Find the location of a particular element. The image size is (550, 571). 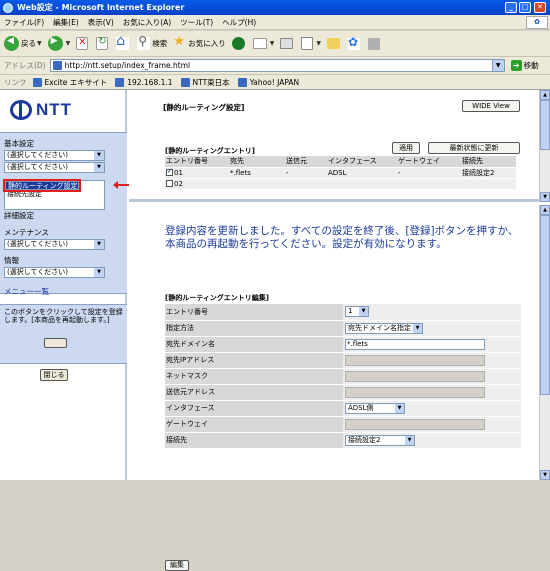

mail-button: ▼ is located at coordinates (263, 43).